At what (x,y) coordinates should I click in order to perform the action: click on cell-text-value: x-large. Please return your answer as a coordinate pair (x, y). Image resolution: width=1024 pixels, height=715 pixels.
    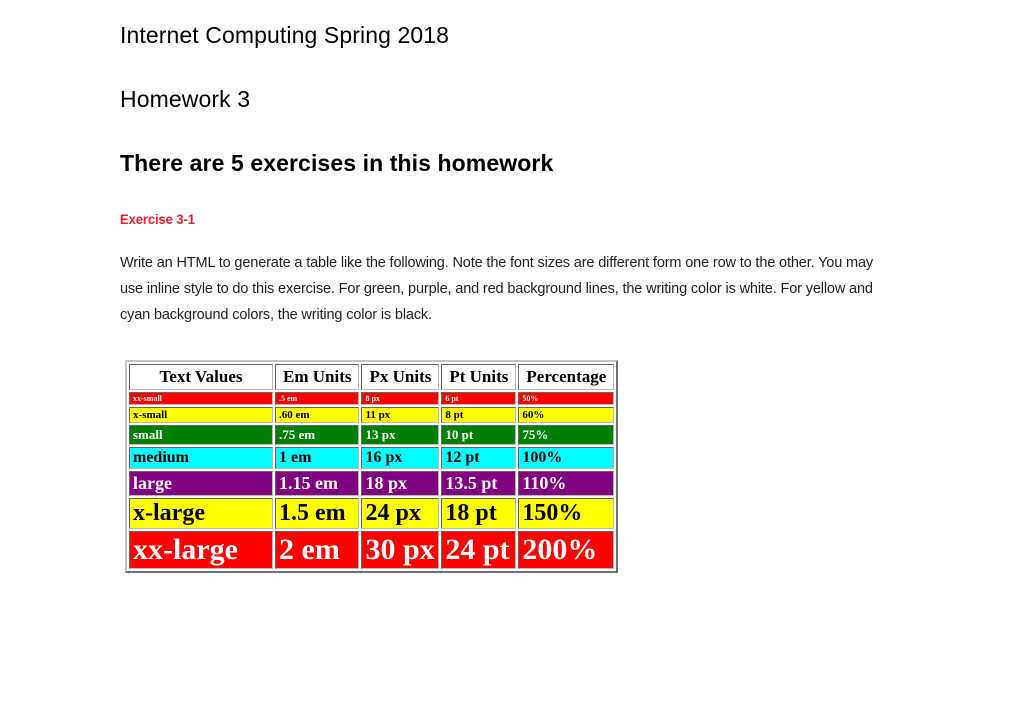
    Looking at the image, I should click on (201, 513).